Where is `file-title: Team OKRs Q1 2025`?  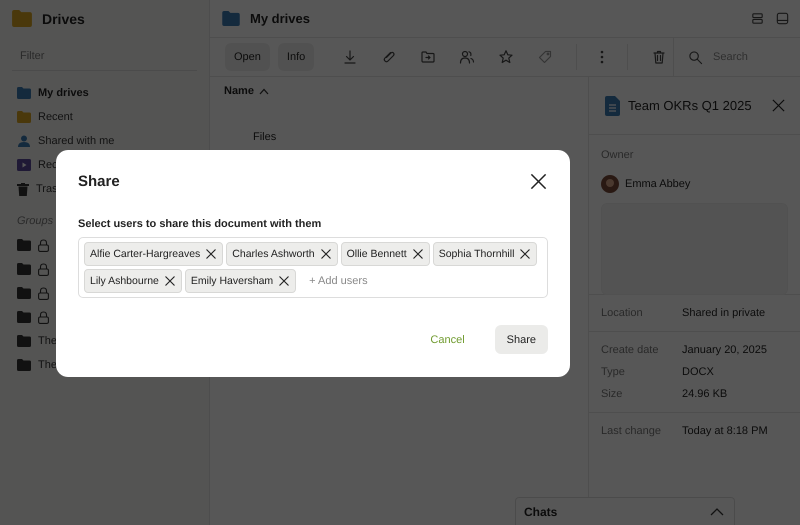 file-title: Team OKRs Q1 2025 is located at coordinates (690, 105).